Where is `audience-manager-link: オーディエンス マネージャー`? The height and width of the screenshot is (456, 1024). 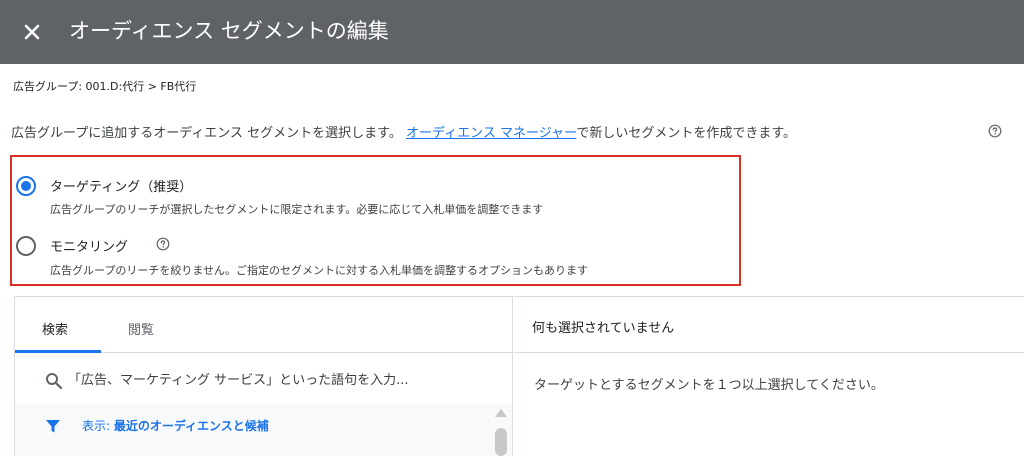
audience-manager-link: オーディエンス マネージャー is located at coordinates (491, 133).